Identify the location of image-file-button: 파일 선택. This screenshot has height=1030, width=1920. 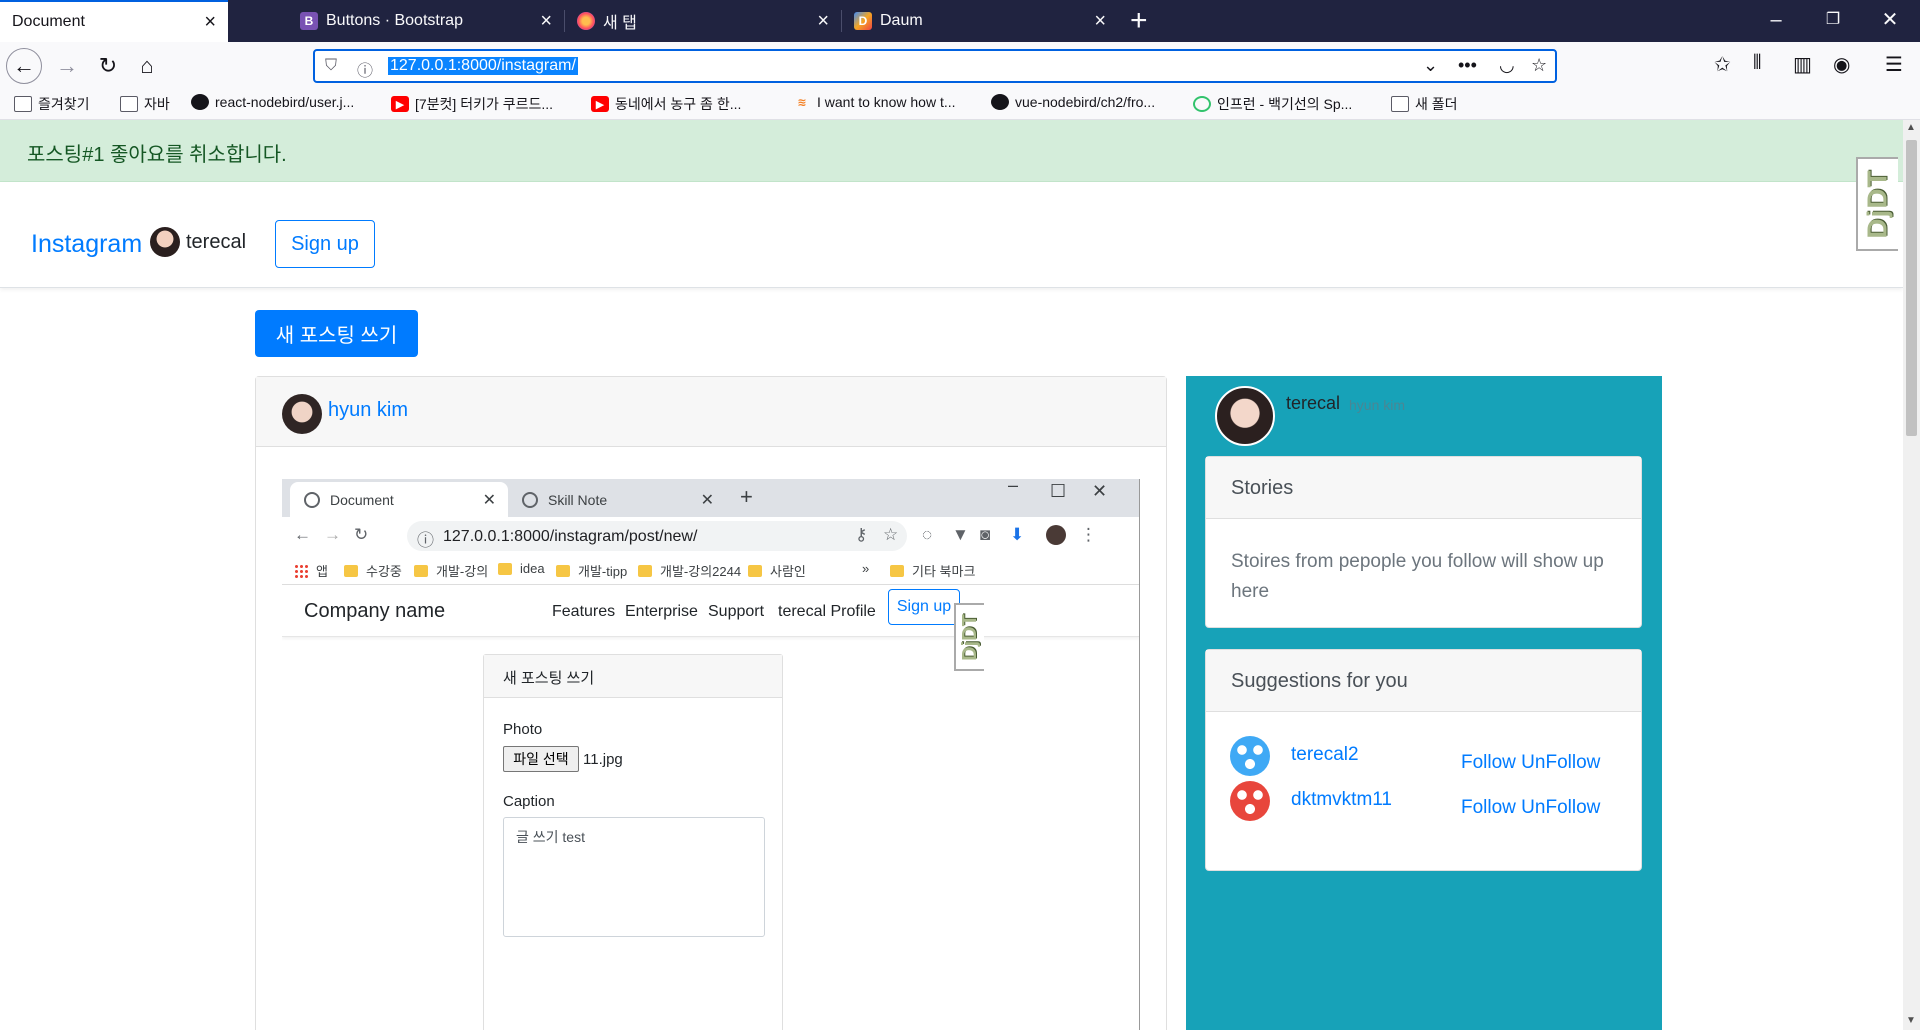
(541, 759).